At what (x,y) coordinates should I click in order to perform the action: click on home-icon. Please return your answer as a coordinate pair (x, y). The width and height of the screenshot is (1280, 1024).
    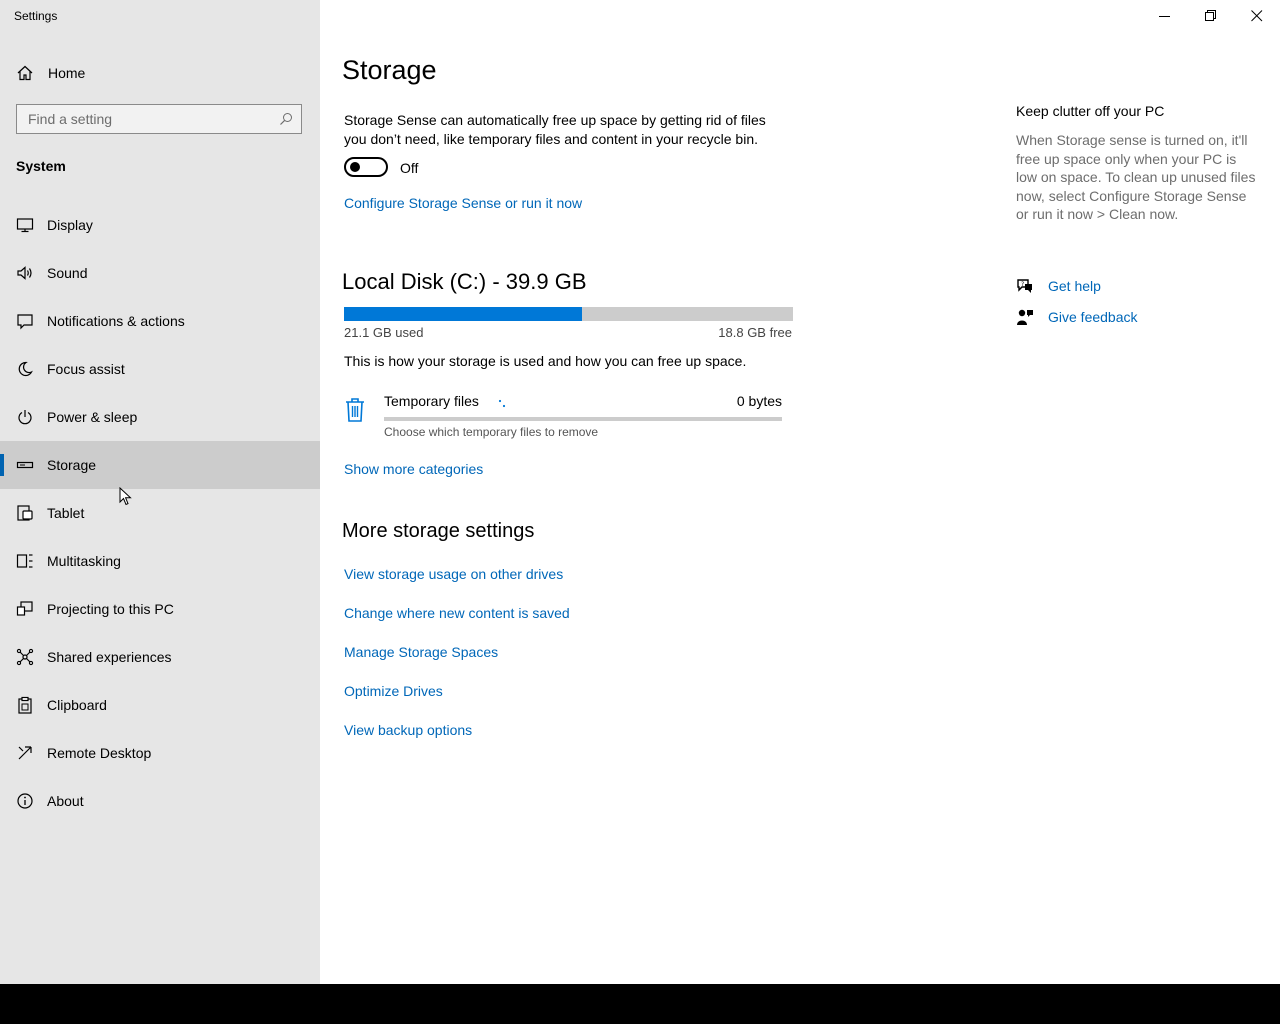
    Looking at the image, I should click on (25, 73).